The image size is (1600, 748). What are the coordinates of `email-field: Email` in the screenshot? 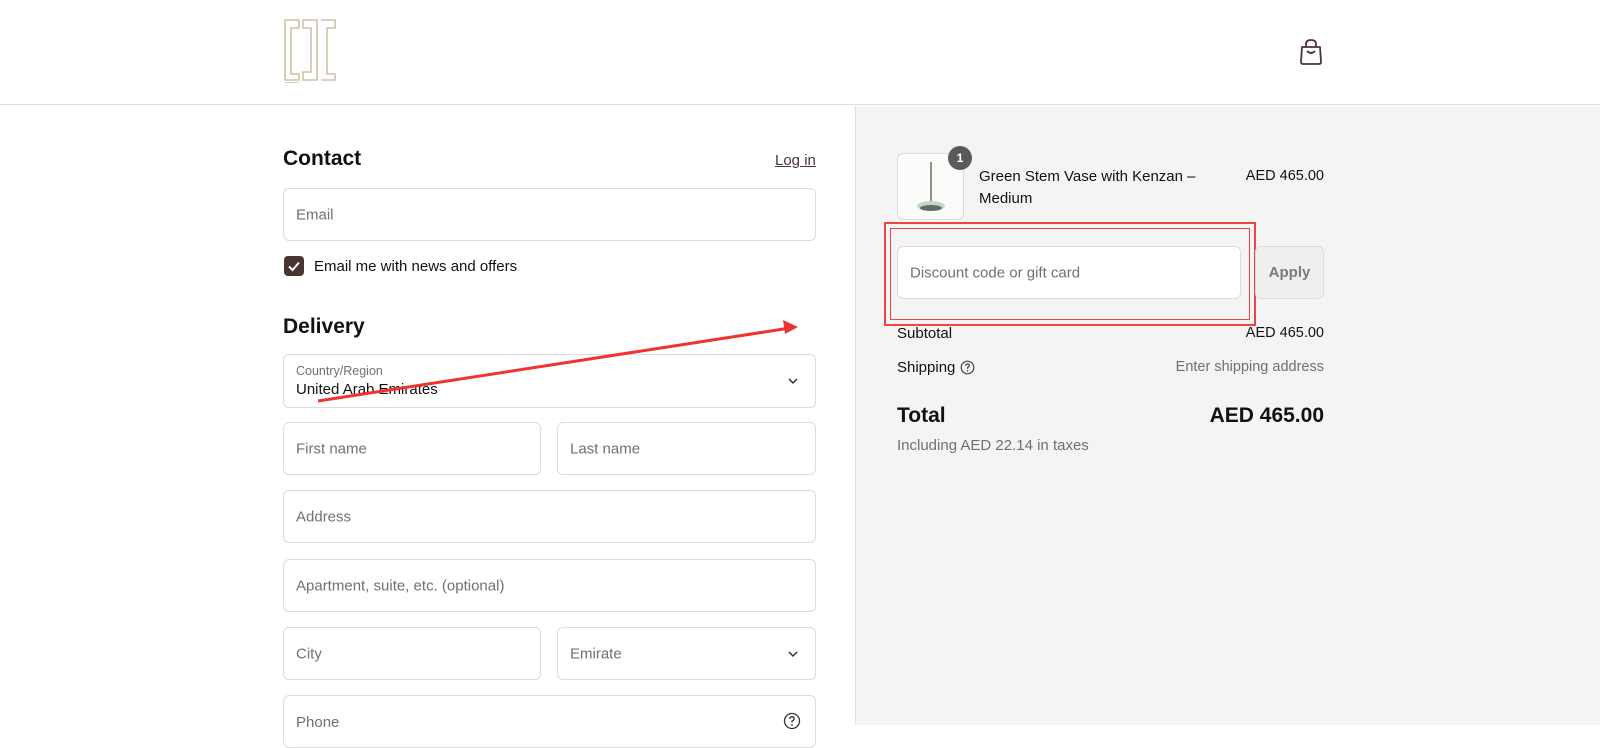 It's located at (549, 214).